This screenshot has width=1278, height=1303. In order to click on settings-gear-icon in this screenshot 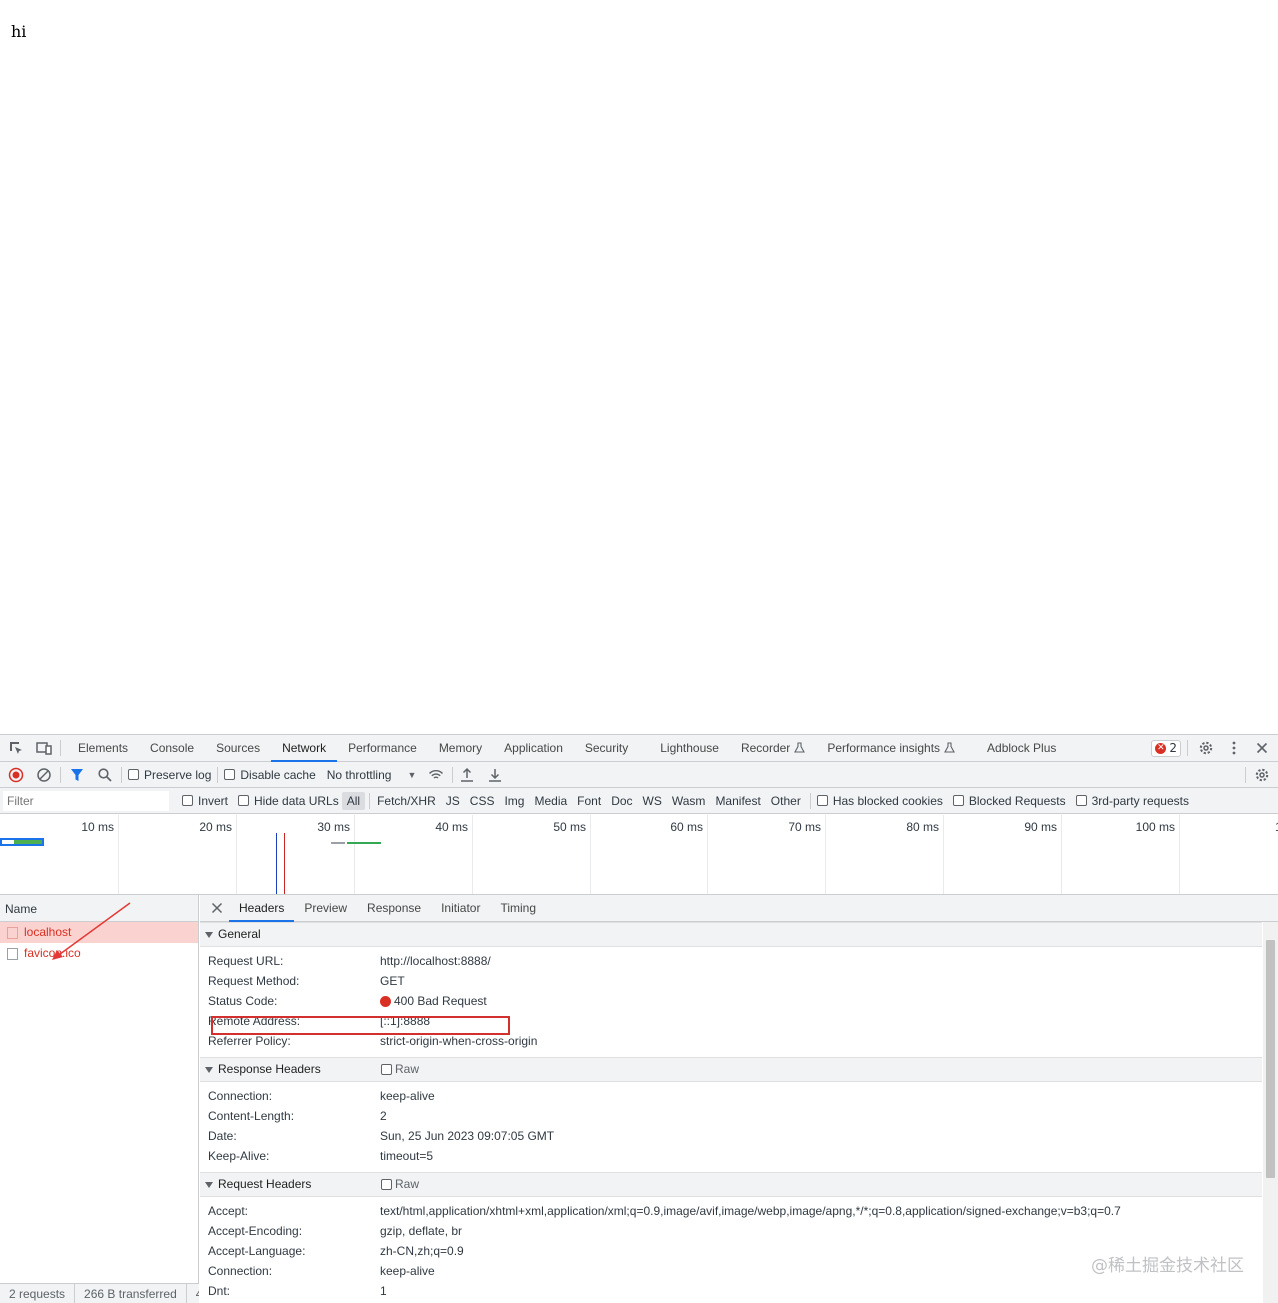, I will do `click(1206, 748)`.